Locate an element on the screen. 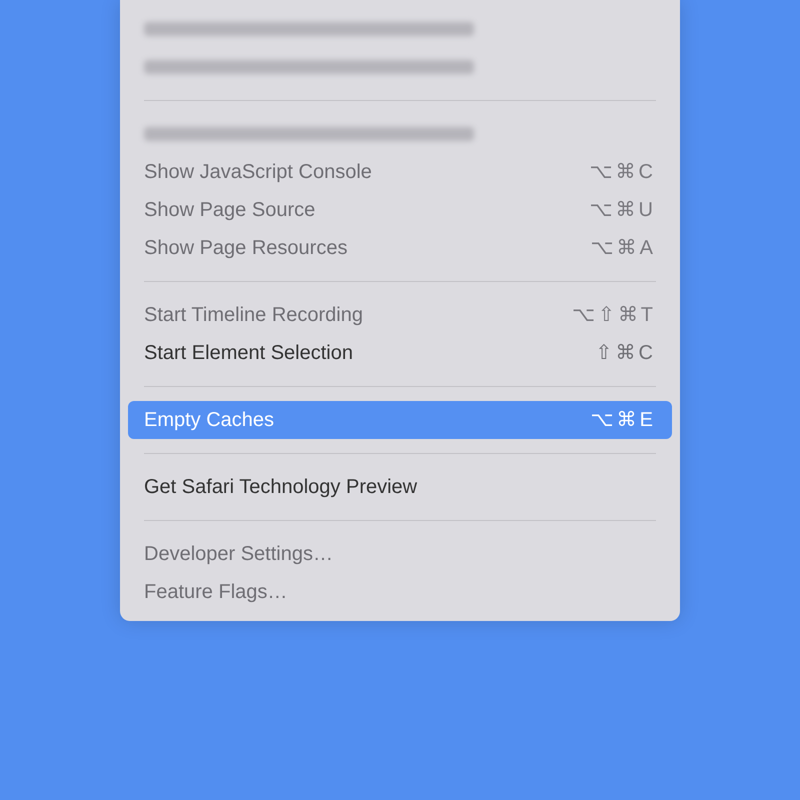 The width and height of the screenshot is (800, 800). menu-item: Show Page Resources ⌥⌘A is located at coordinates (400, 248).